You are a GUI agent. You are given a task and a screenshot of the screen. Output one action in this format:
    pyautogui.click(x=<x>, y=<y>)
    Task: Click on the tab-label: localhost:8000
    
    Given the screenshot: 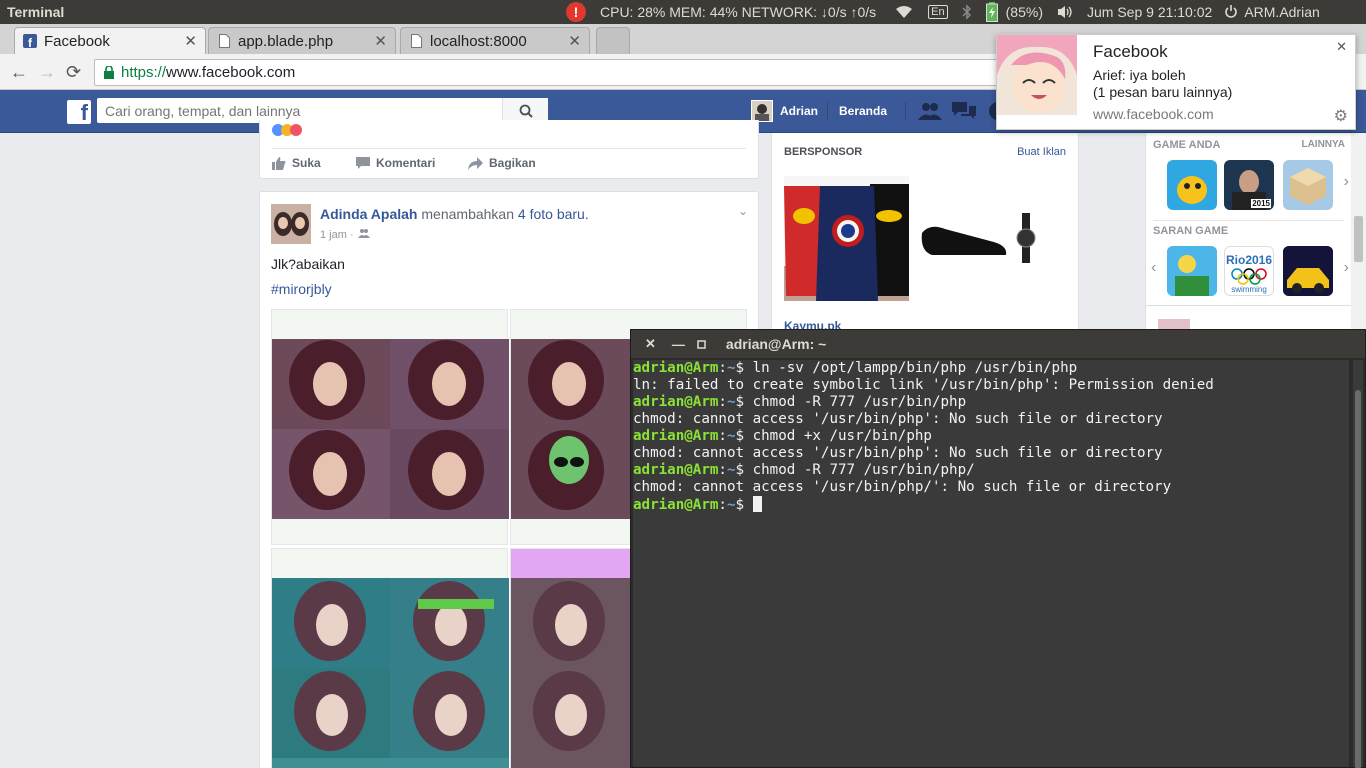 What is the action you would take?
    pyautogui.click(x=478, y=41)
    